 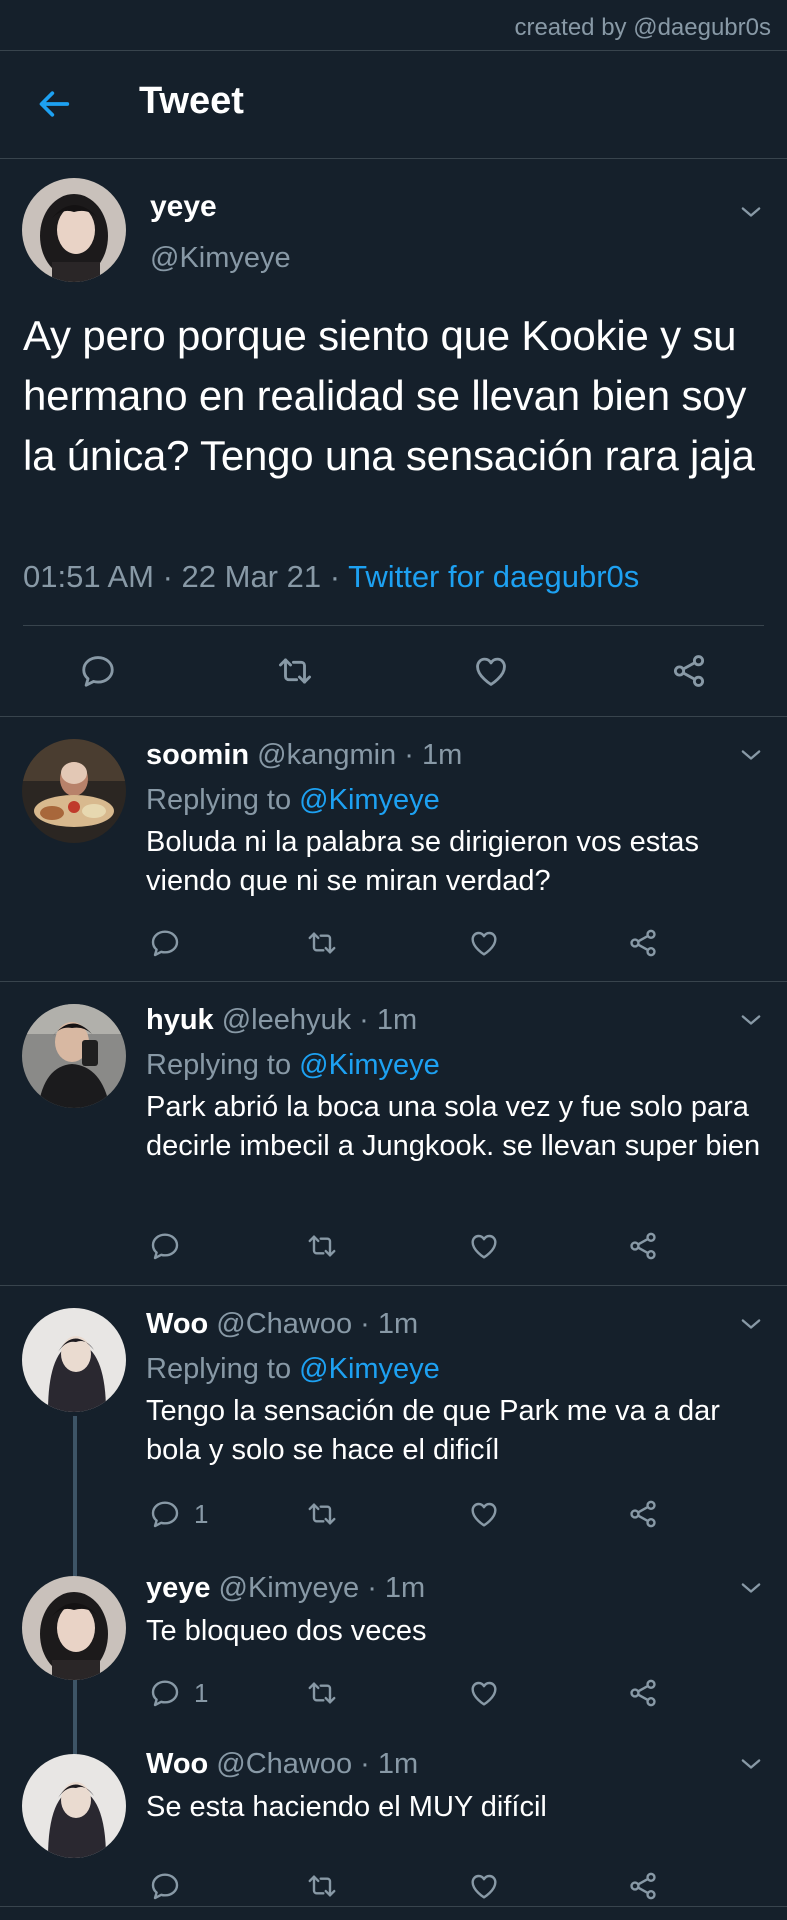 What do you see at coordinates (186, 576) in the screenshot?
I see `tweet-timestamp: 01:51 AM · 22 Mar 21 ·` at bounding box center [186, 576].